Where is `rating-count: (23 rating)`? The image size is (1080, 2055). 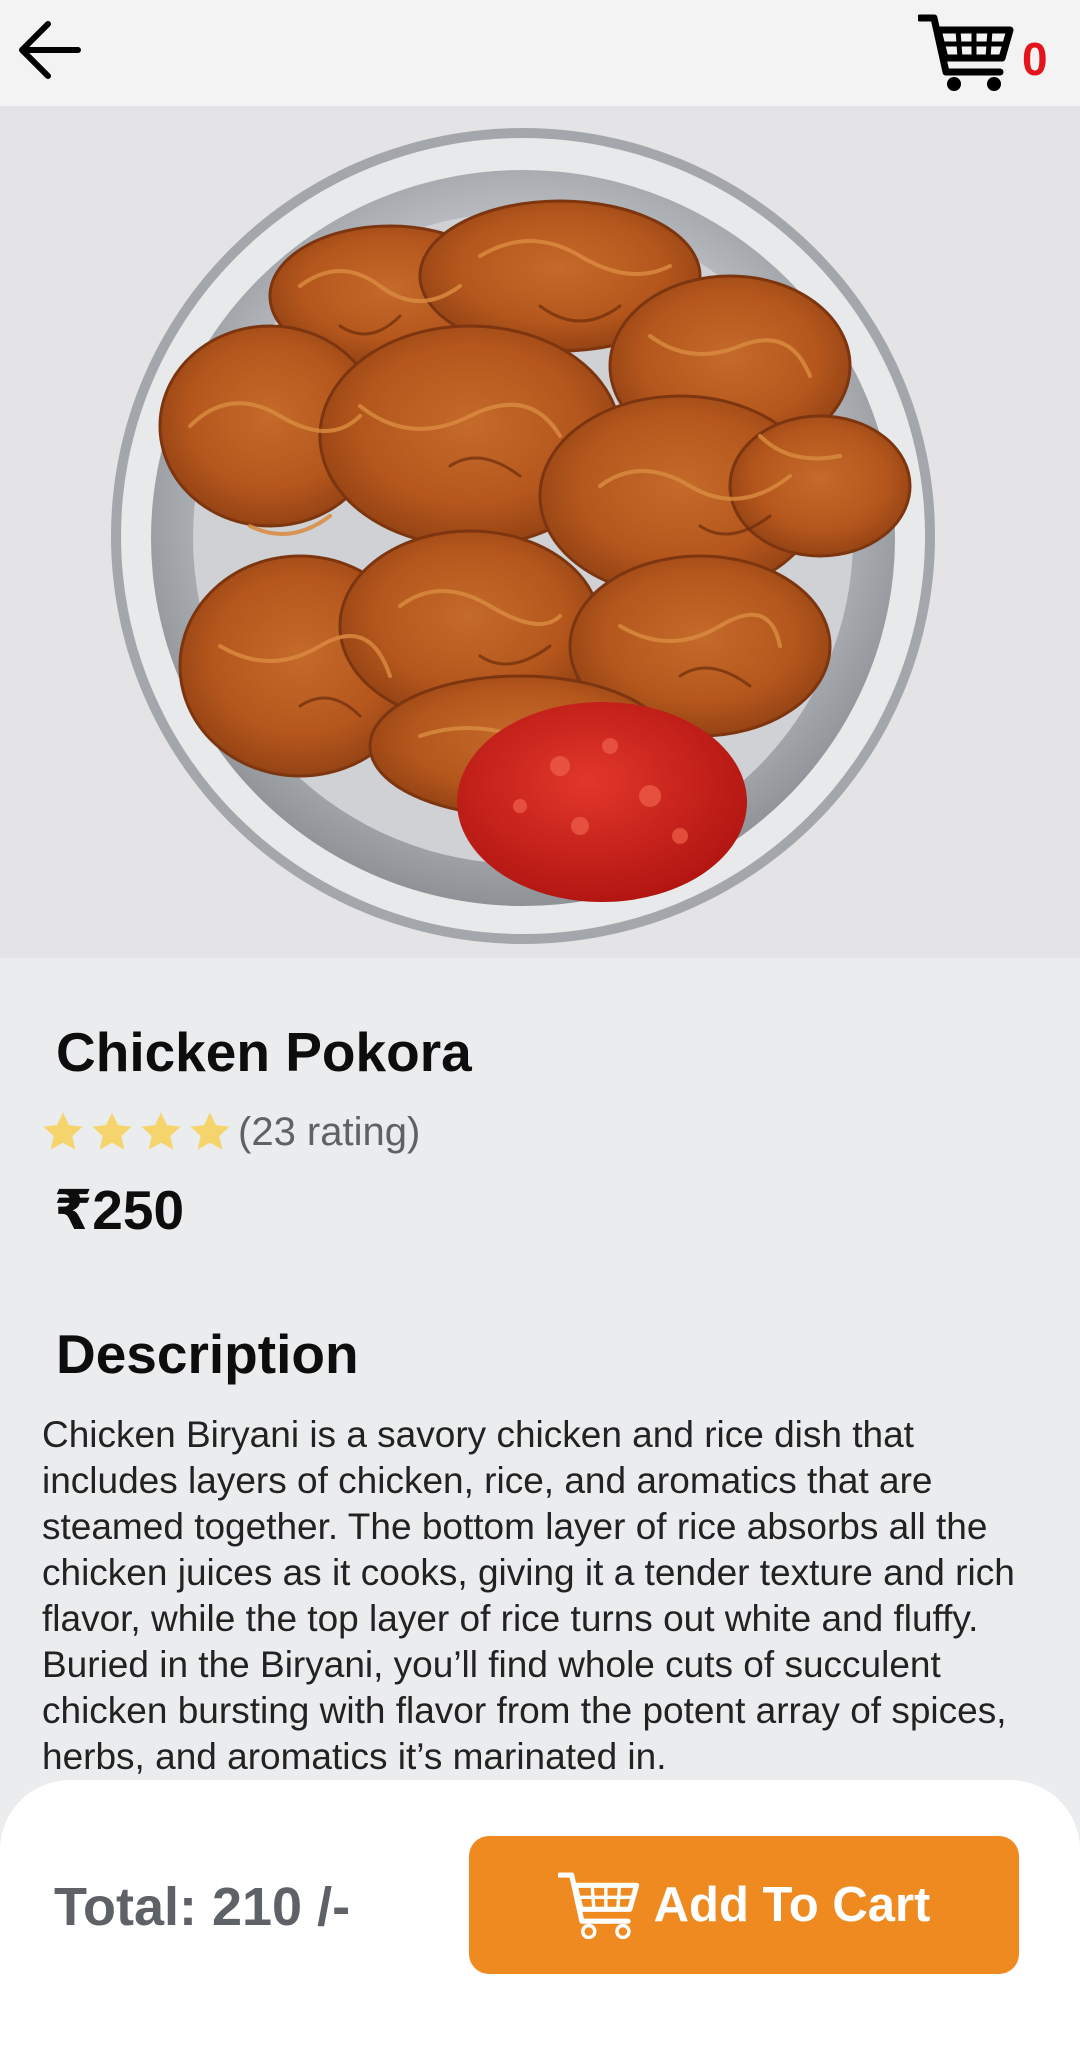
rating-count: (23 rating) is located at coordinates (329, 1131).